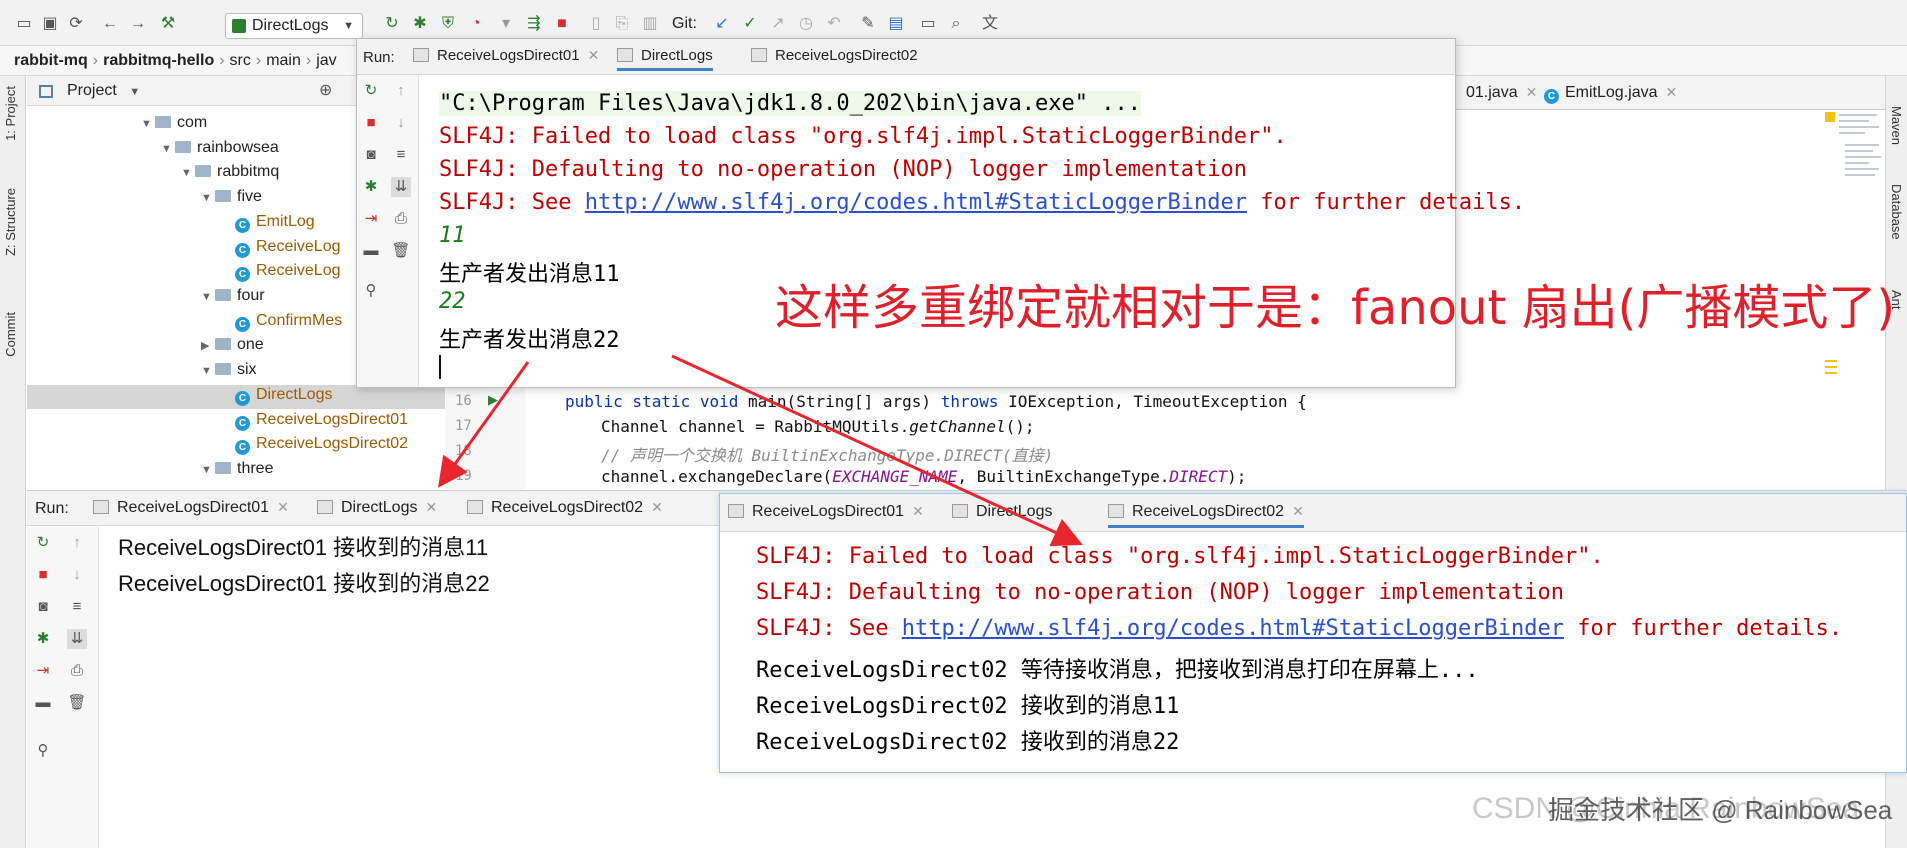 The height and width of the screenshot is (848, 1907). I want to click on tree-item-label: ReceiveLogsDirect02, so click(332, 443).